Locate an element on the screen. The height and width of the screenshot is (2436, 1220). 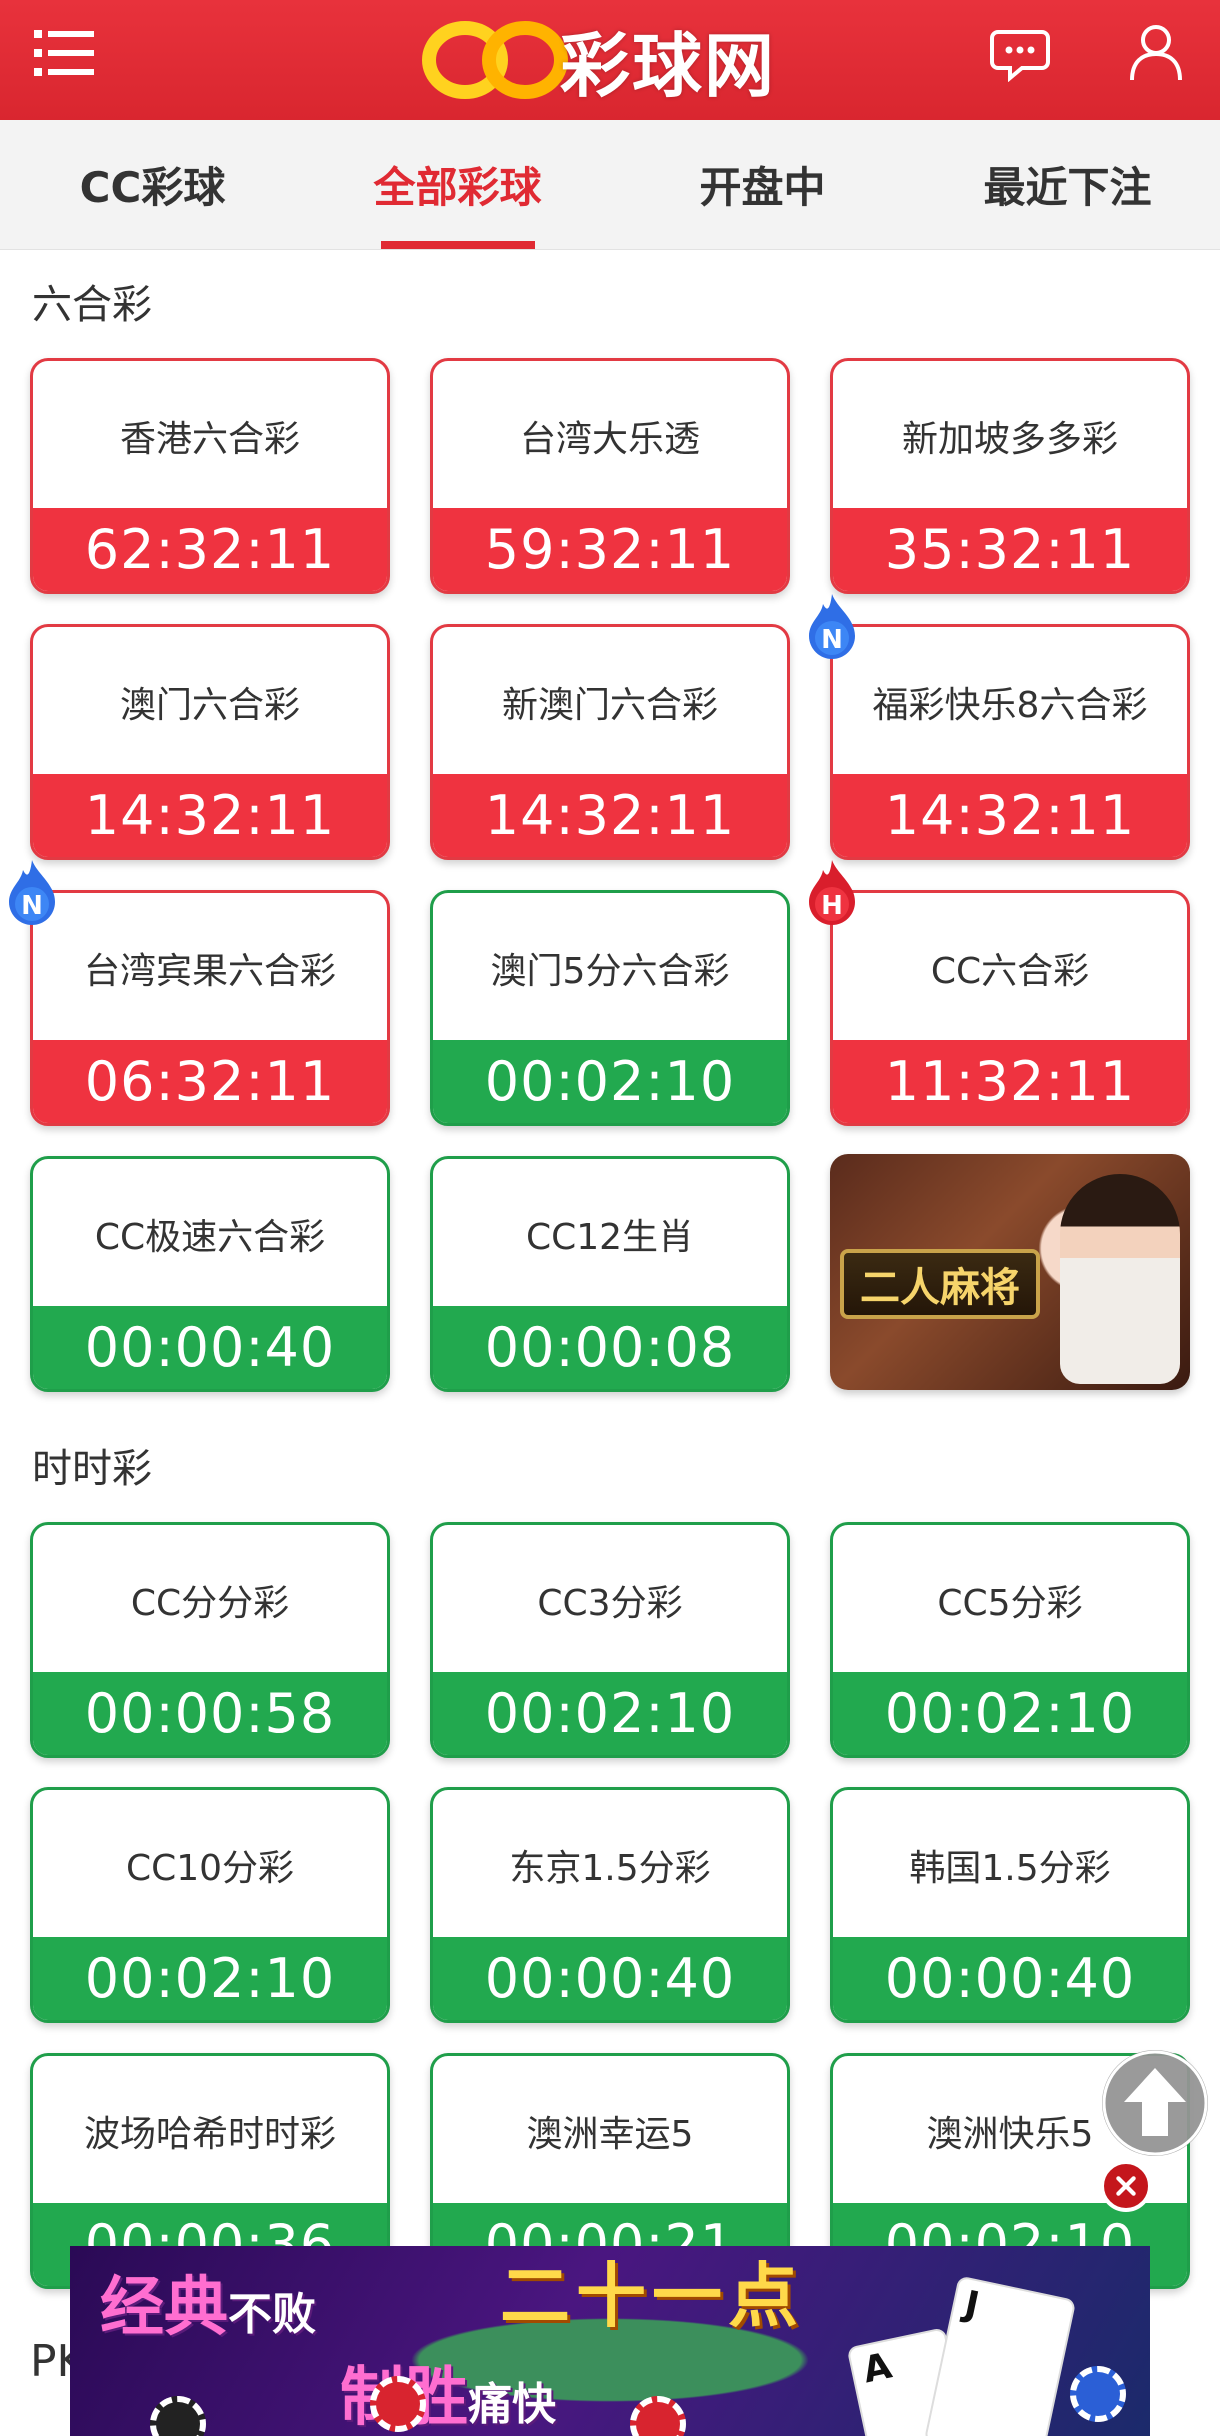
promo-sign: 二人麻将 is located at coordinates (940, 1284).